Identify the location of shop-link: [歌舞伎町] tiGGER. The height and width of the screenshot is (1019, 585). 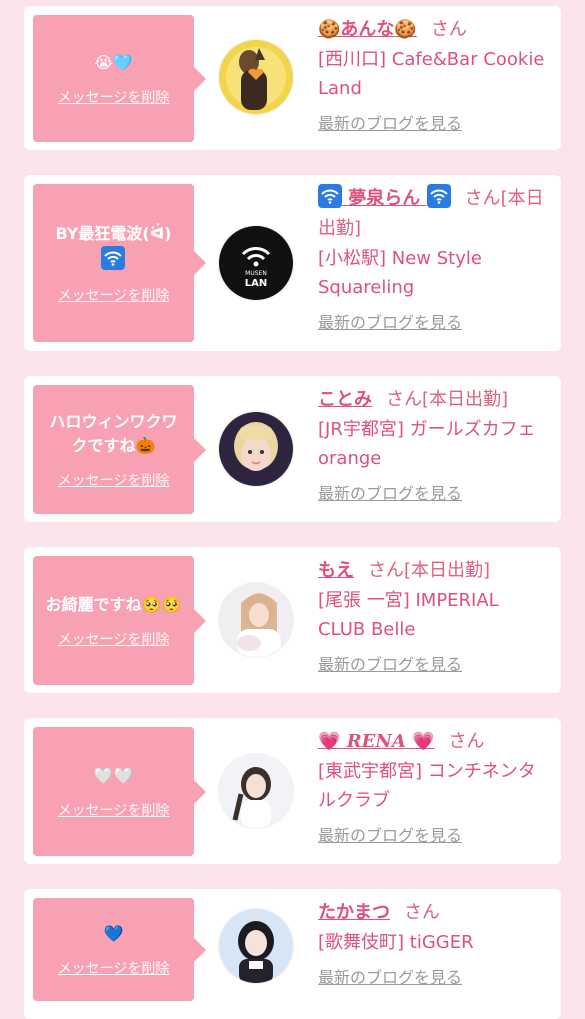
(434, 942).